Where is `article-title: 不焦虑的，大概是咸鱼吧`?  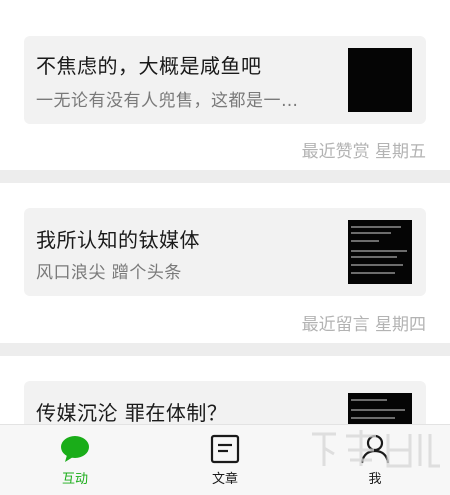 article-title: 不焦虑的，大概是咸鱼吧 is located at coordinates (149, 66).